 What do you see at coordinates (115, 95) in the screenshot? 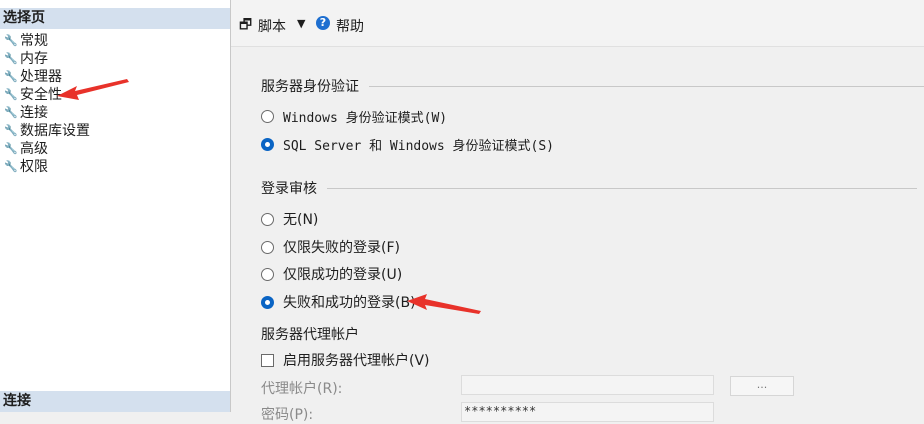
I see `page-item-security: 🔧 安全性` at bounding box center [115, 95].